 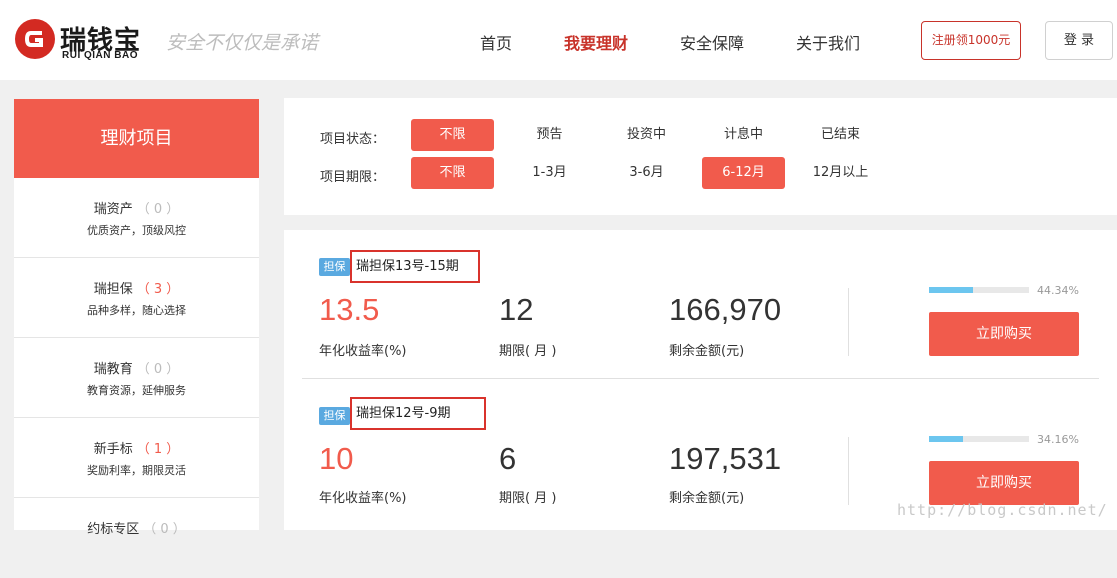 What do you see at coordinates (496, 42) in the screenshot?
I see `nav-home: 首页` at bounding box center [496, 42].